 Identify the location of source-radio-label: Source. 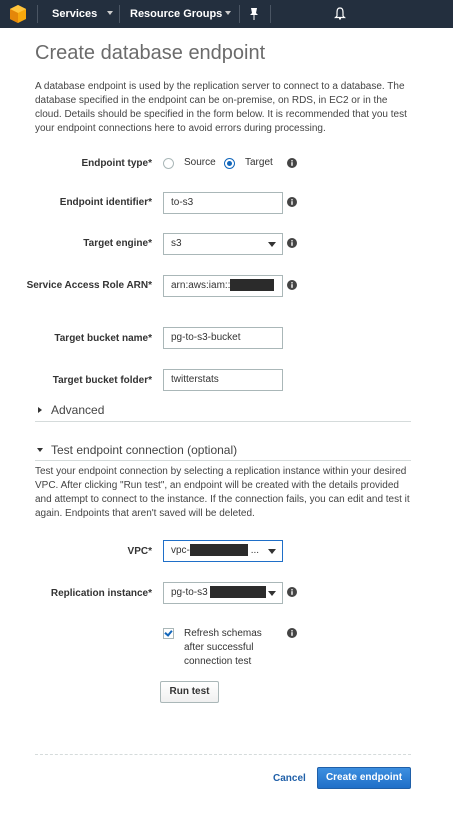
(200, 162).